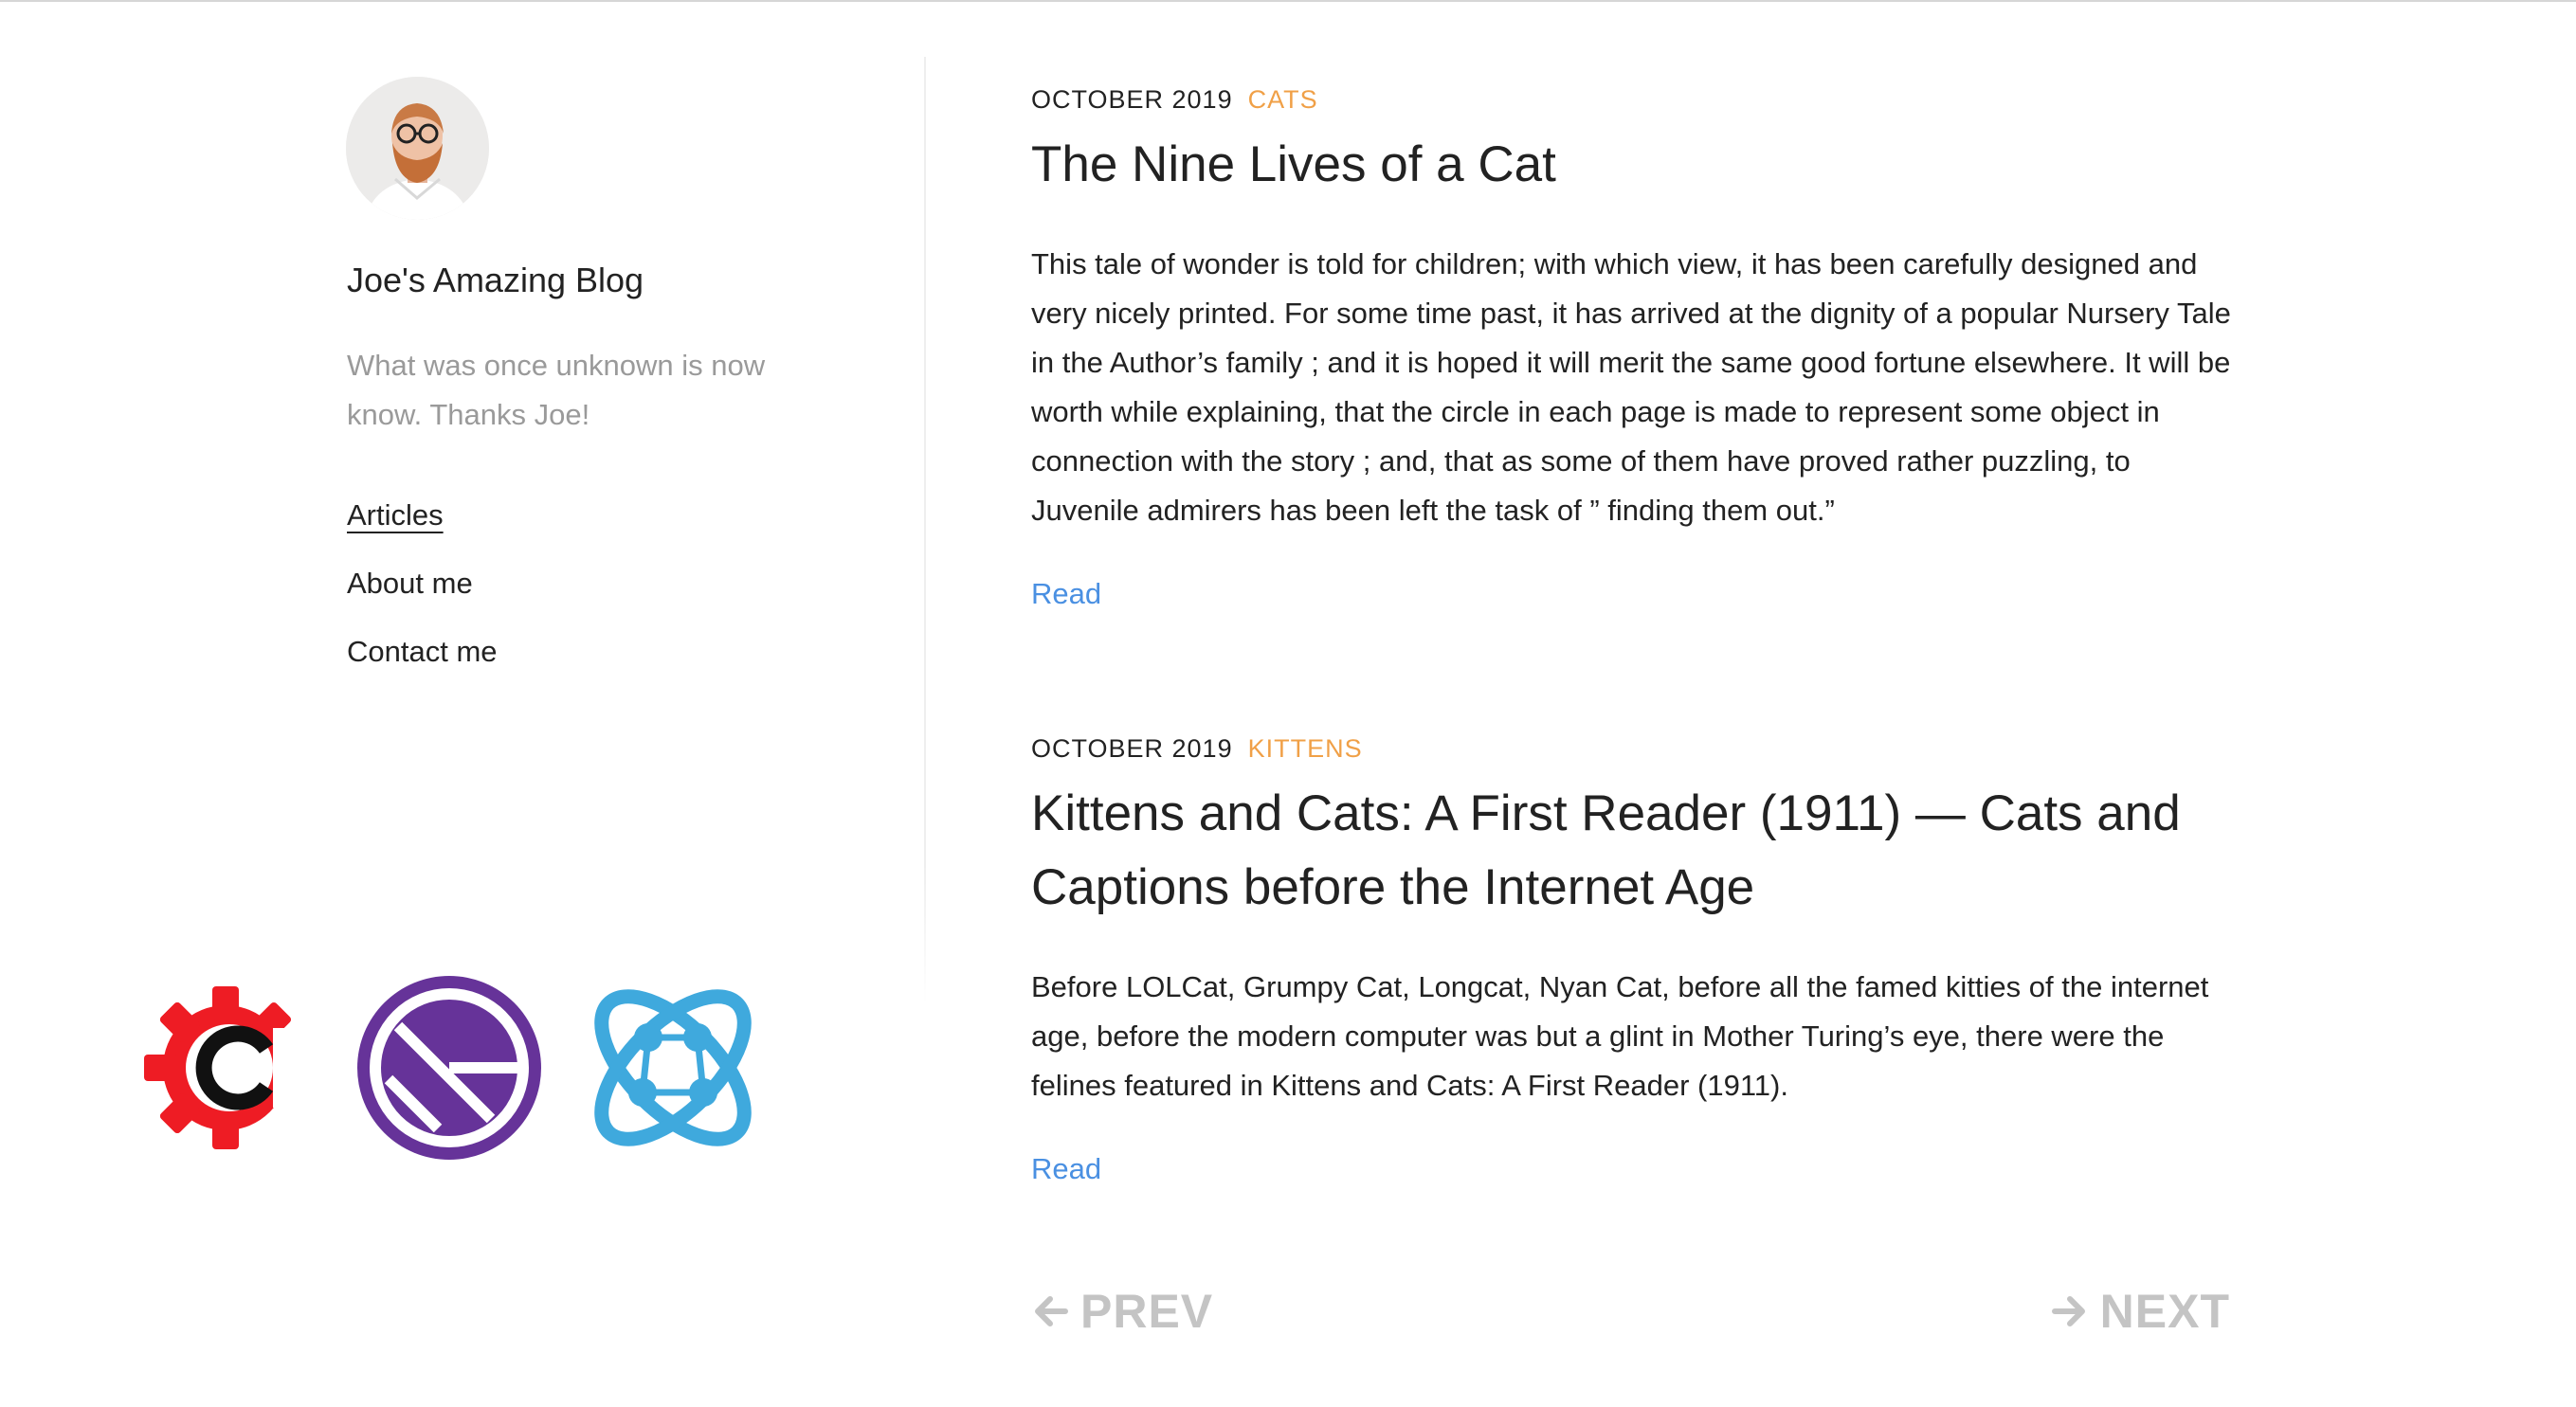  Describe the element at coordinates (496, 280) in the screenshot. I see `blog-title: Joe's Amazing Blog` at that location.